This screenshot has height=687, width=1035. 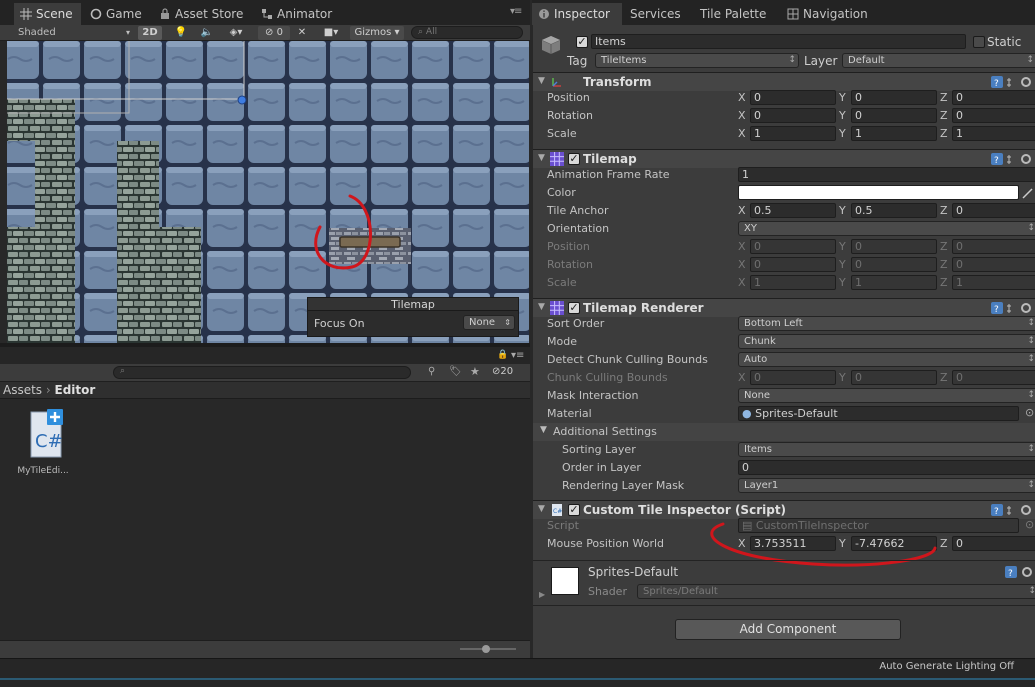 What do you see at coordinates (73, 33) in the screenshot?
I see `shading-mode-dropdown: Shaded ▾` at bounding box center [73, 33].